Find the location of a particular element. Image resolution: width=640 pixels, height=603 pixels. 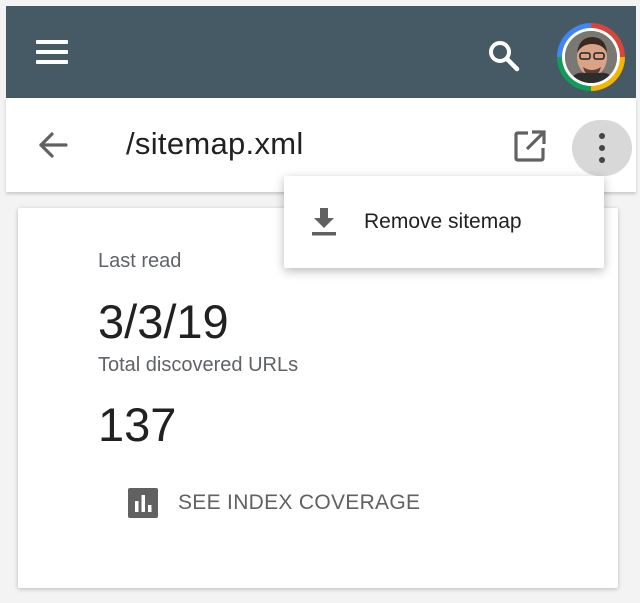

bar-chart-icon is located at coordinates (143, 503).